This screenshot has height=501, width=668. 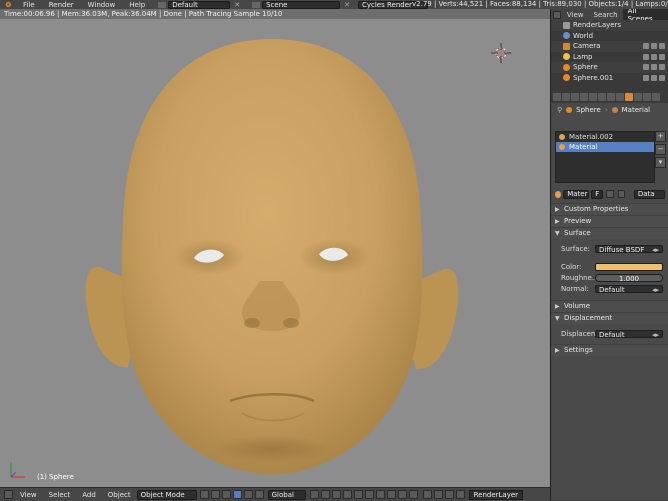 I want to click on layer-1-button, so click(x=314, y=494).